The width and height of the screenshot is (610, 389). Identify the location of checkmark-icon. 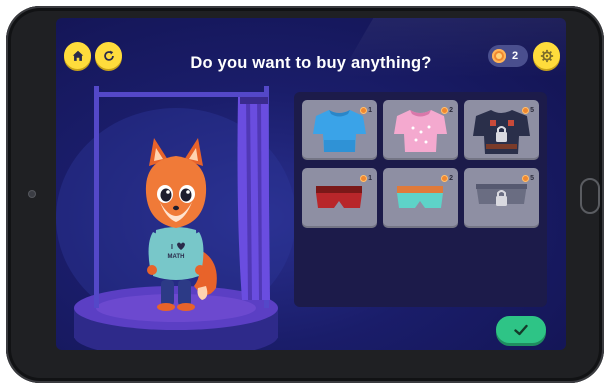
(521, 329).